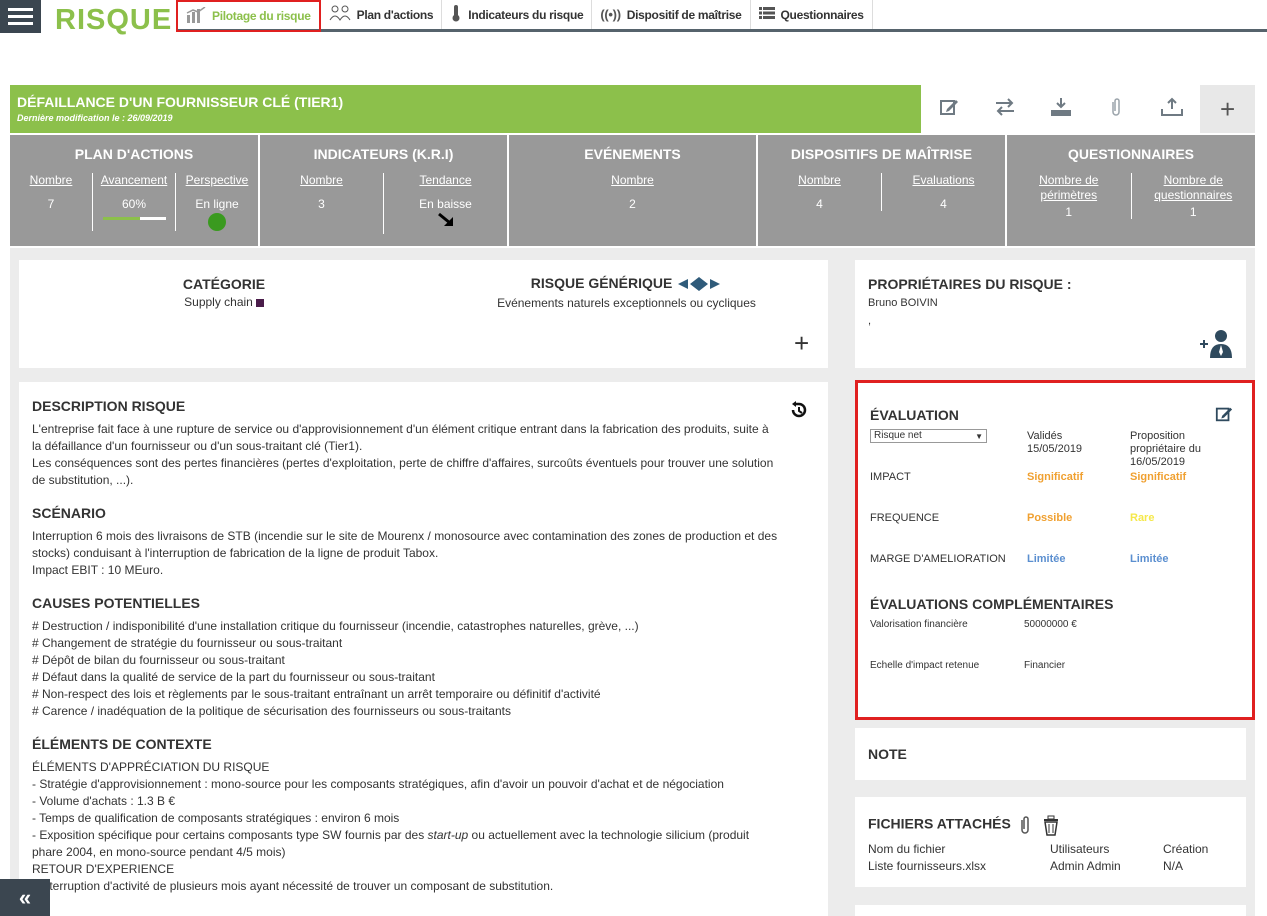  I want to click on stat-nombre: Nombre 2, so click(632, 192).